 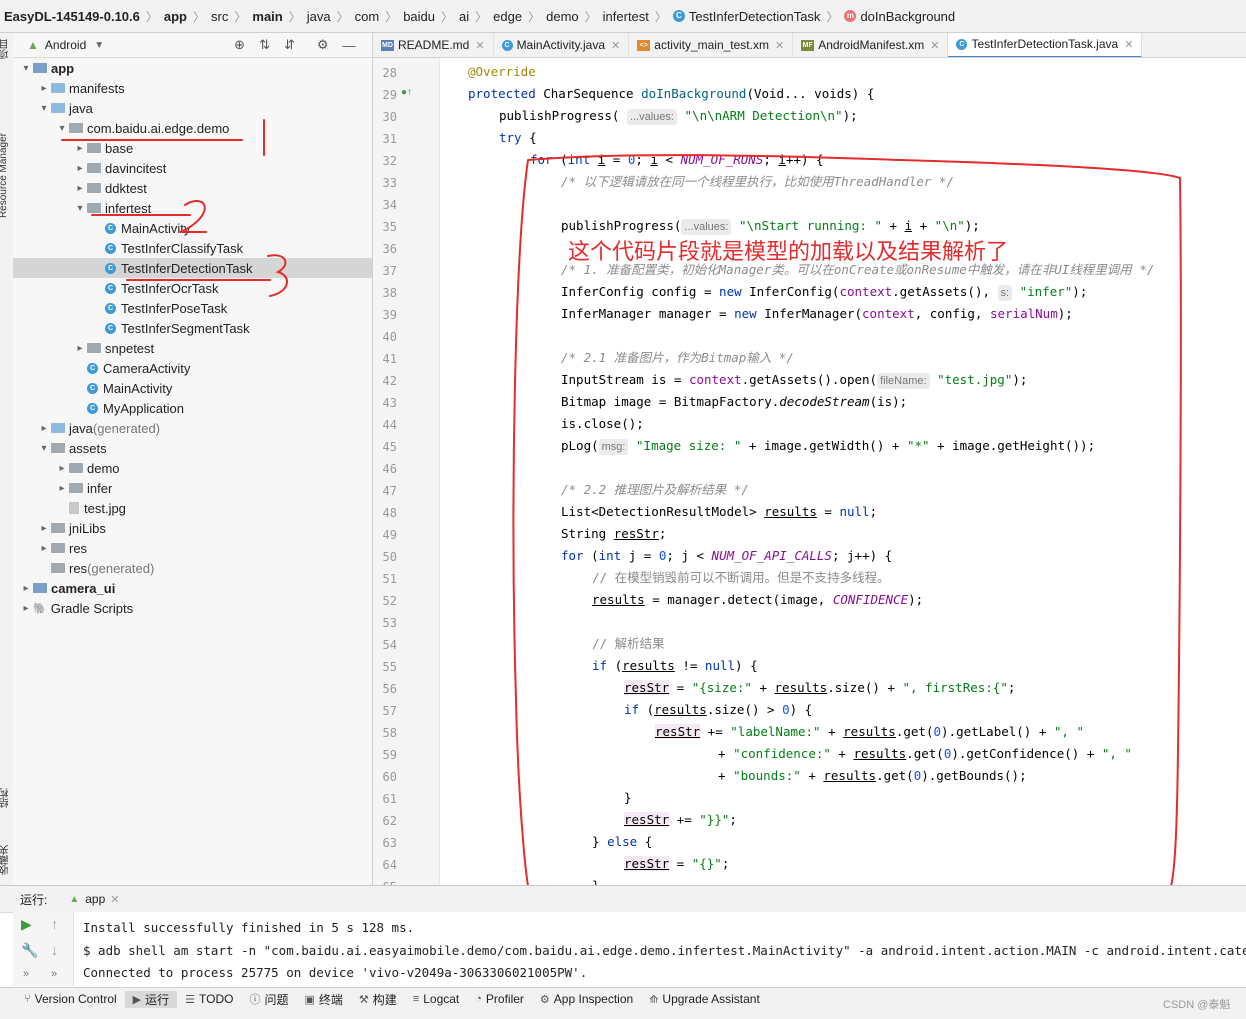 What do you see at coordinates (711, 999) in the screenshot?
I see `tool-label: Upgrade Assistant` at bounding box center [711, 999].